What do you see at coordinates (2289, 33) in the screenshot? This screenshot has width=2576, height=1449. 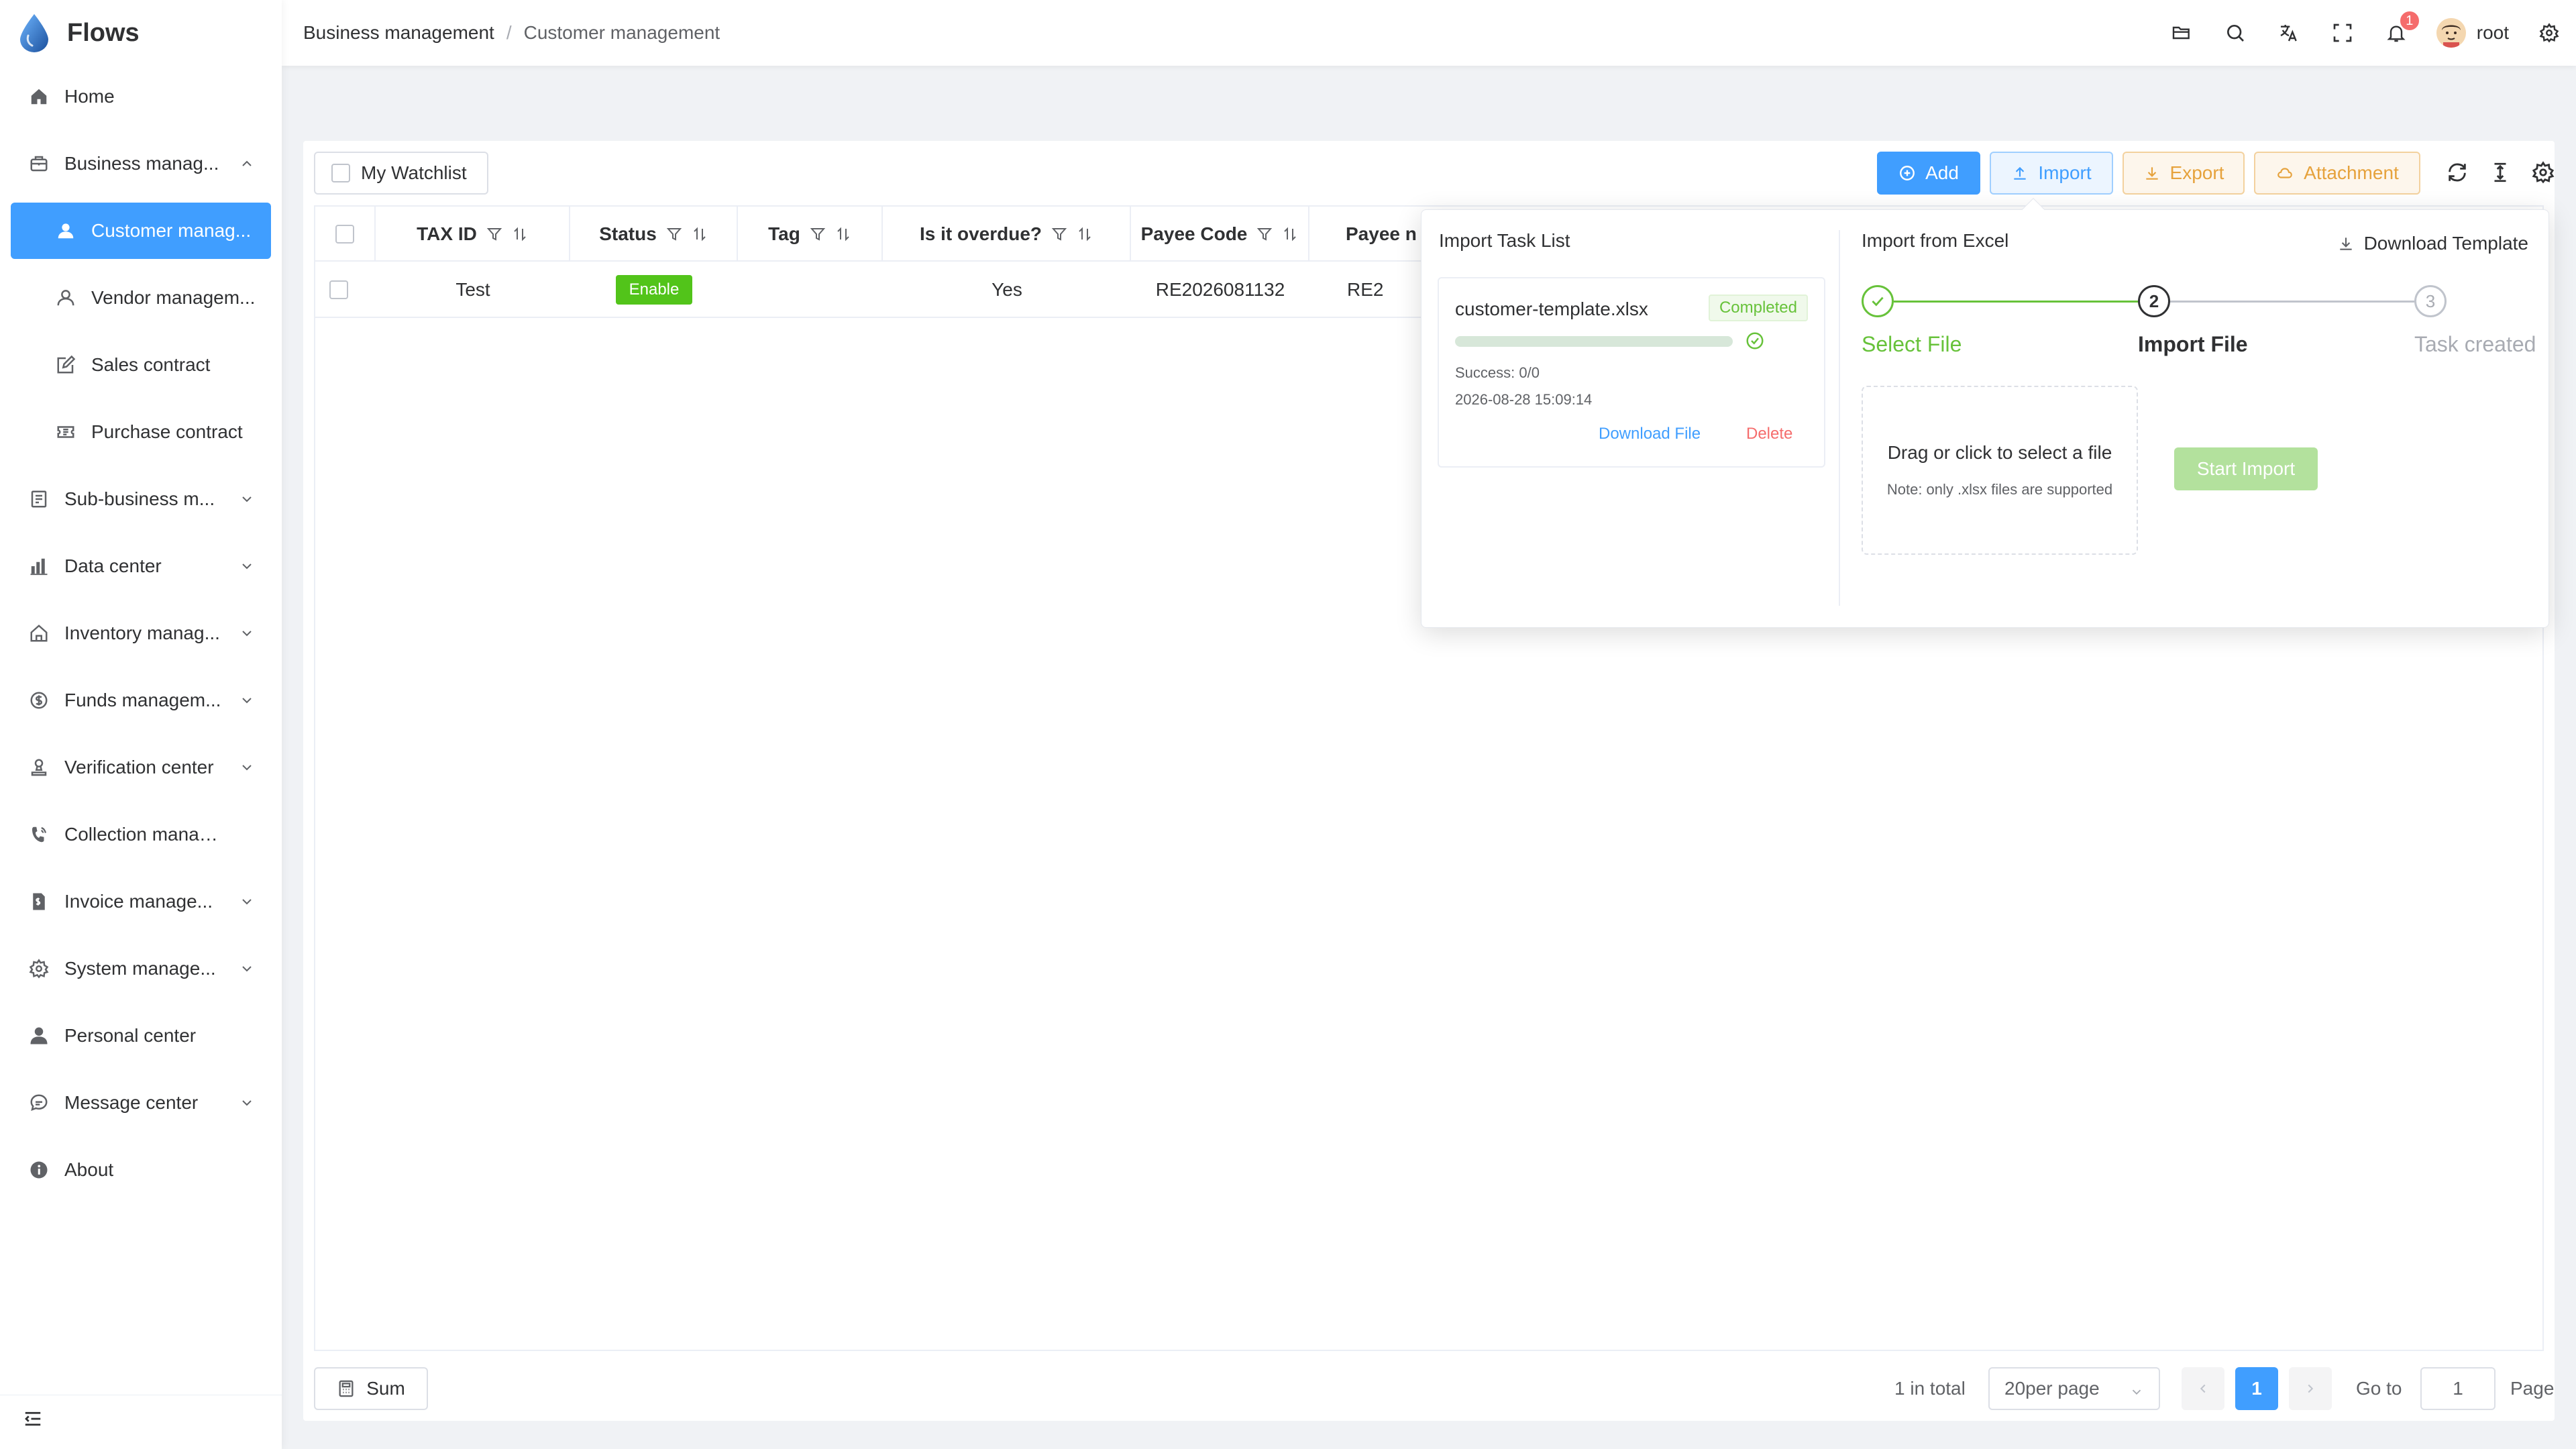 I see `translate-icon` at bounding box center [2289, 33].